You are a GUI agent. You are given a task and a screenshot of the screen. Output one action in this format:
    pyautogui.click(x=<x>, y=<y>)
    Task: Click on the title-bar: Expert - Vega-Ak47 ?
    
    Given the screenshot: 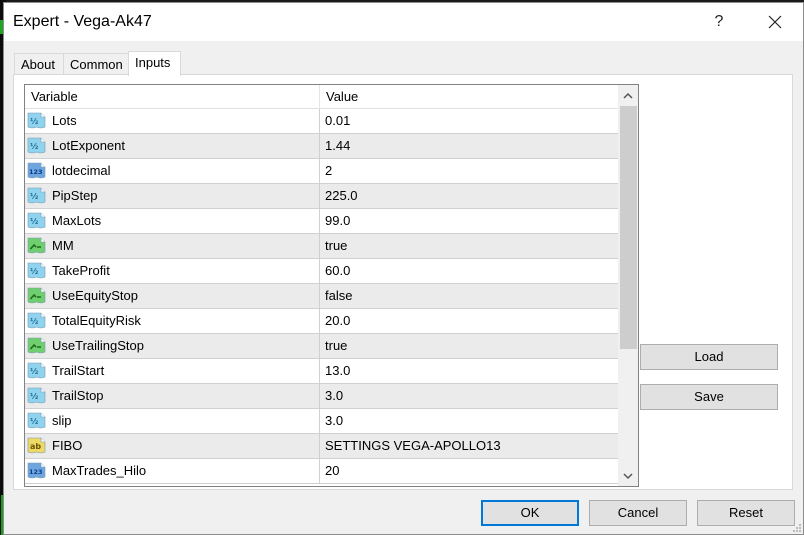 What is the action you would take?
    pyautogui.click(x=403, y=22)
    